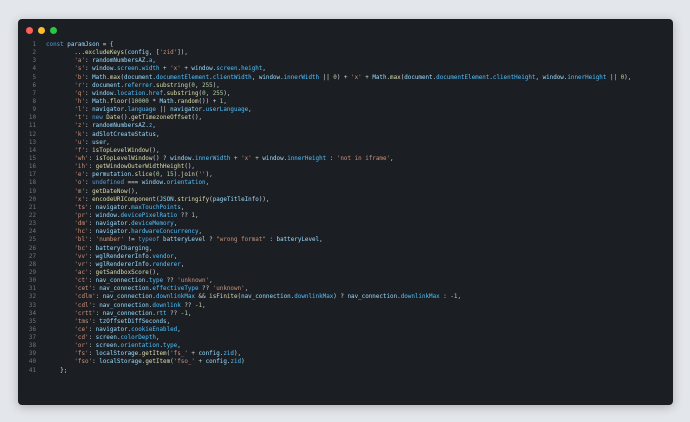 Image resolution: width=690 pixels, height=422 pixels. Describe the element at coordinates (34, 110) in the screenshot. I see `line-number: 9` at that location.